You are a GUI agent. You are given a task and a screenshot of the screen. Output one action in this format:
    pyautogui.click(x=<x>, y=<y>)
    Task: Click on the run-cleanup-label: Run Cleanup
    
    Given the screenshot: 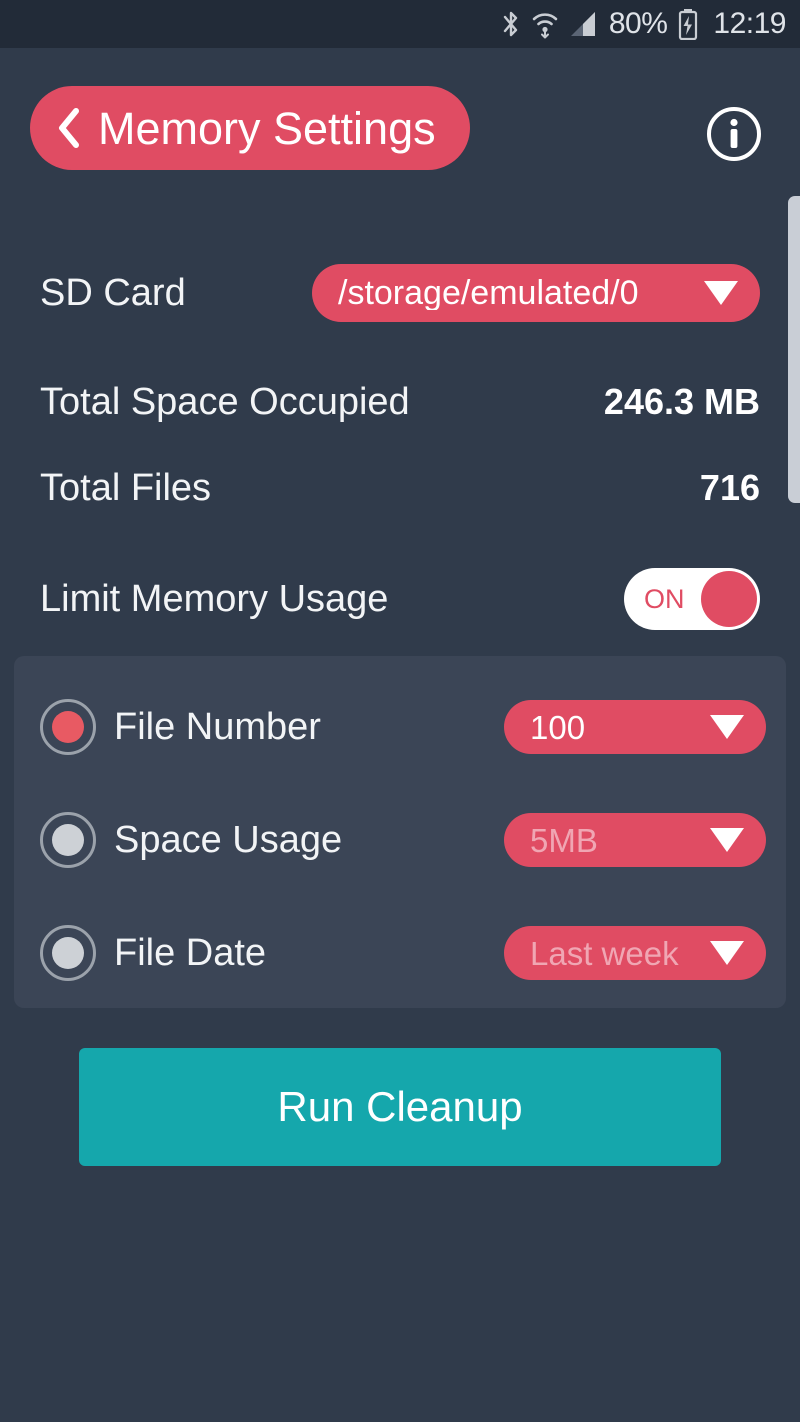 What is the action you would take?
    pyautogui.click(x=400, y=1106)
    